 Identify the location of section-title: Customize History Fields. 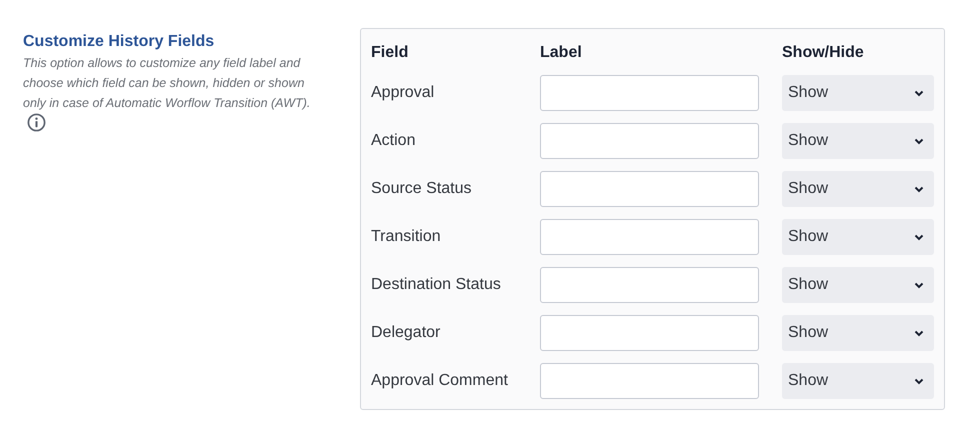
(119, 42).